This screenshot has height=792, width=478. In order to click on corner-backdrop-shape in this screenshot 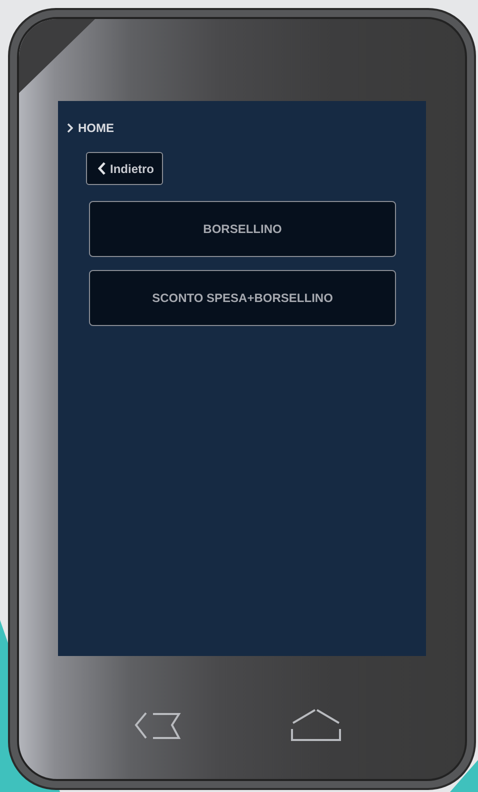, I will do `click(464, 776)`.